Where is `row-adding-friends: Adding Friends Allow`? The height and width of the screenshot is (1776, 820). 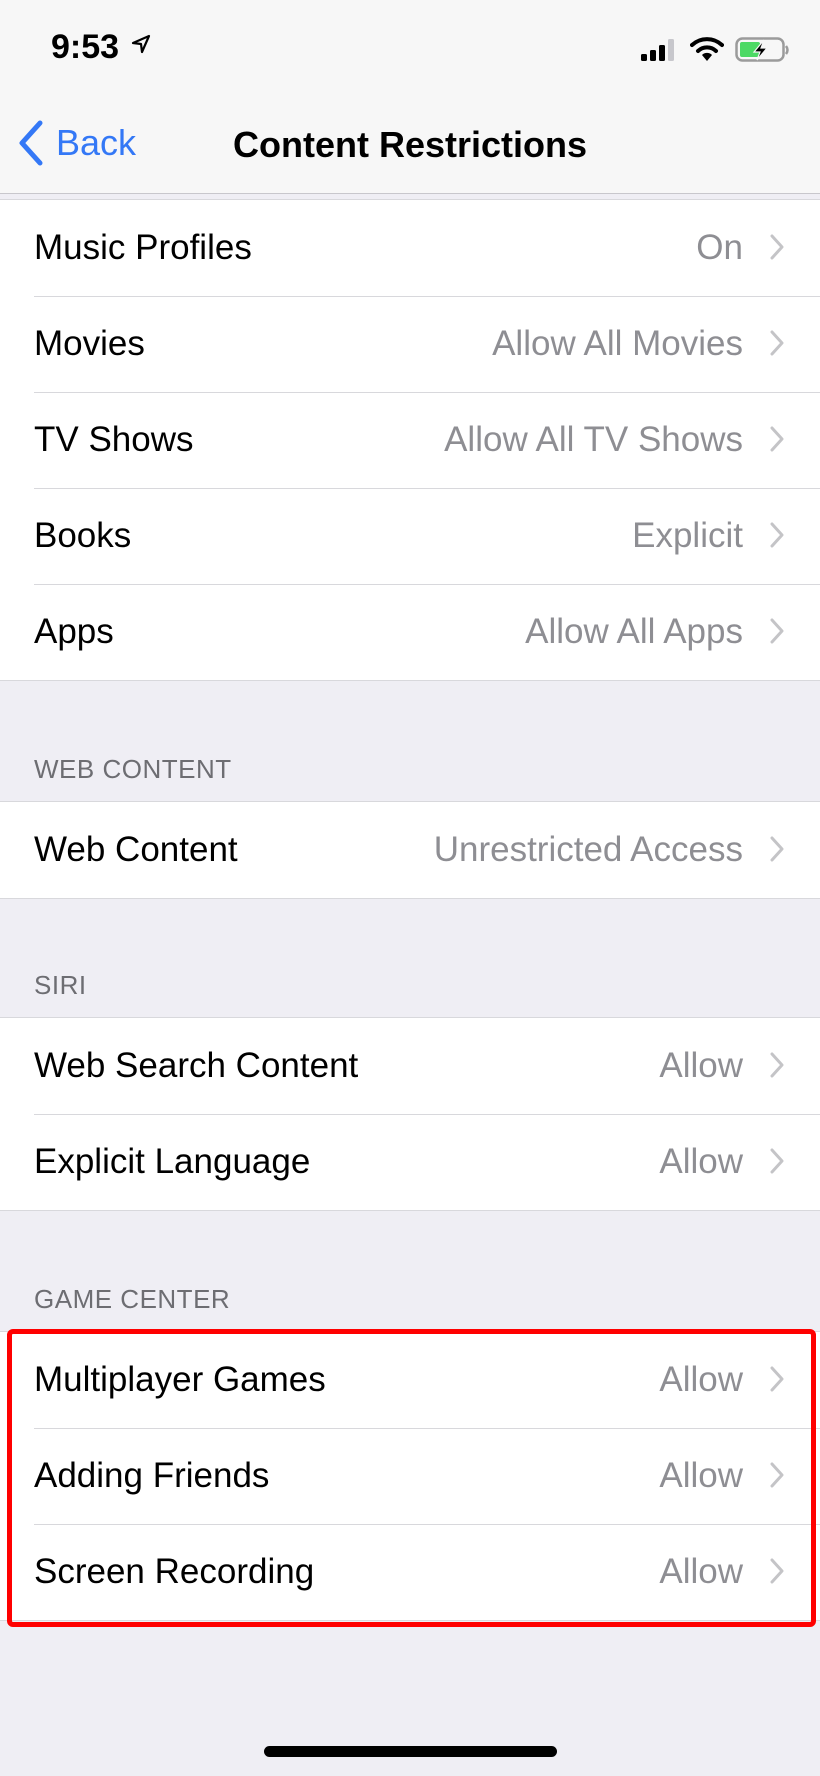 row-adding-friends: Adding Friends Allow is located at coordinates (410, 1476).